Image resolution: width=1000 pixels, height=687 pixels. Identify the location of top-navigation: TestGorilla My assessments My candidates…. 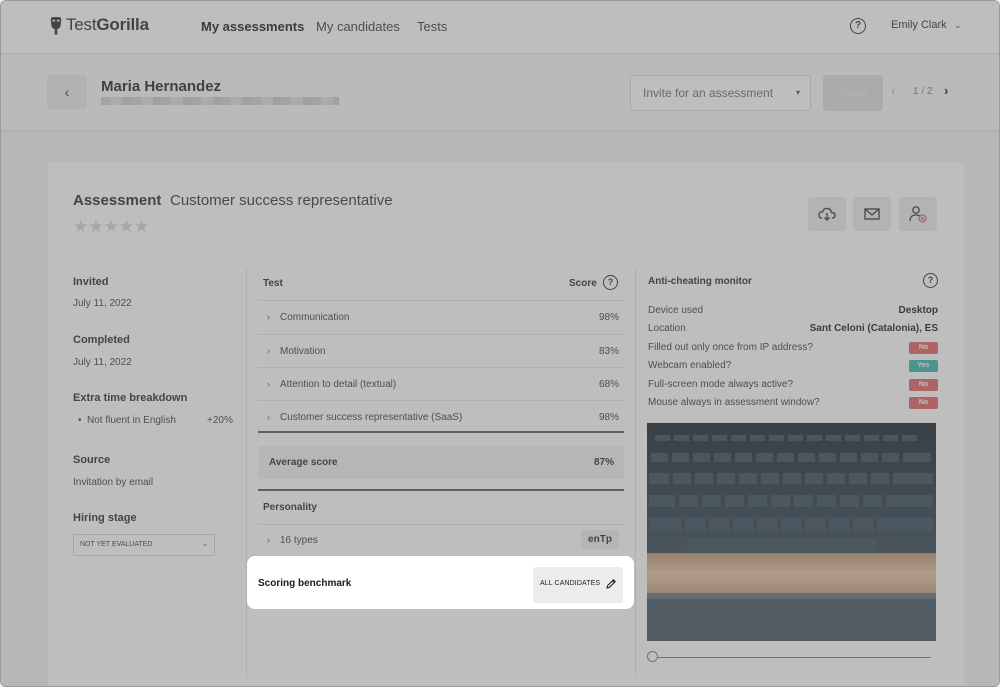
(500, 27).